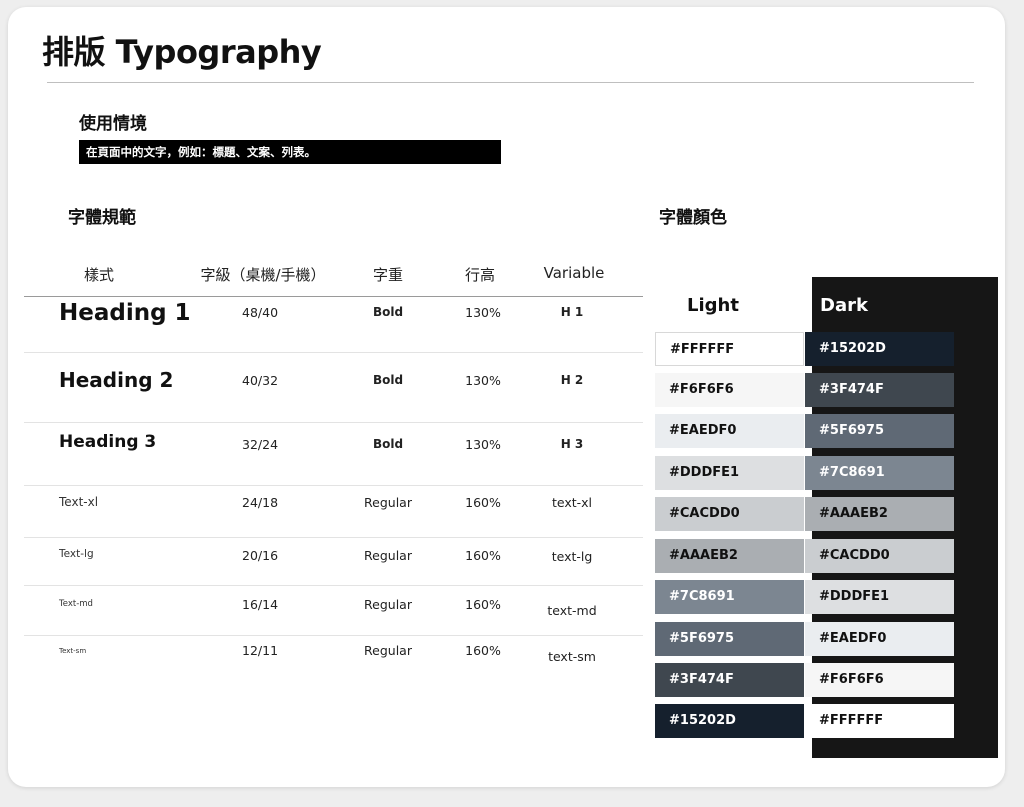 Image resolution: width=1024 pixels, height=807 pixels. Describe the element at coordinates (572, 610) in the screenshot. I see `cell-variable: text-md` at that location.